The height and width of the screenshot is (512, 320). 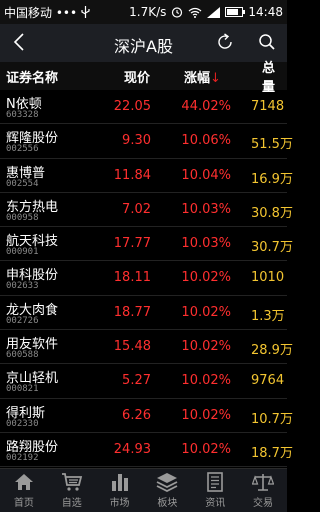 What do you see at coordinates (23, 482) in the screenshot?
I see `home-icon` at bounding box center [23, 482].